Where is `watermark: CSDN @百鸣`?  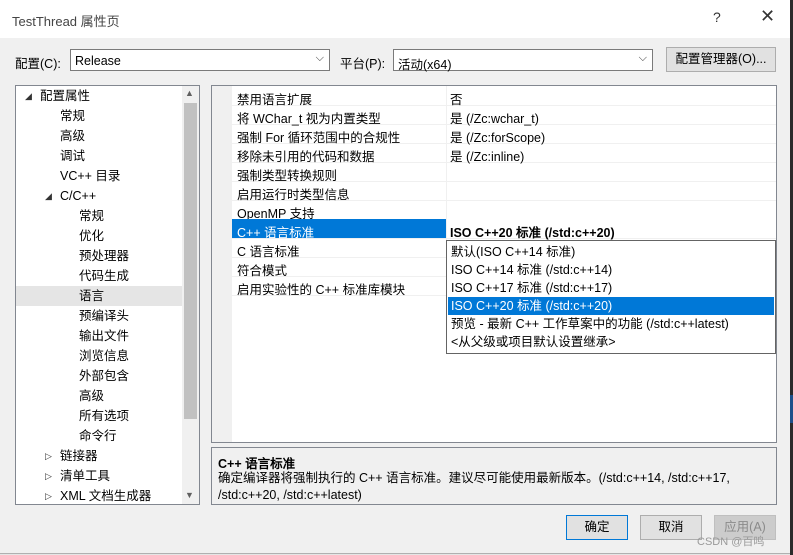
watermark: CSDN @百鸣 is located at coordinates (731, 542).